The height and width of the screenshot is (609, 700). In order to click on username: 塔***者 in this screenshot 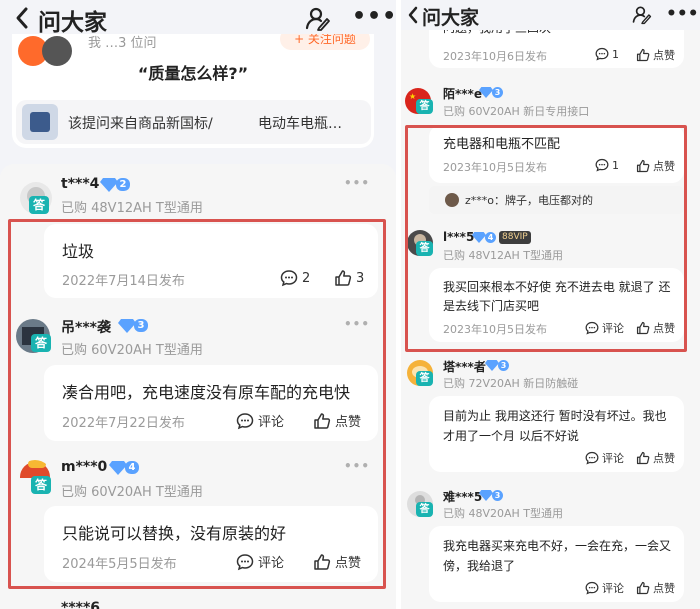, I will do `click(464, 367)`.